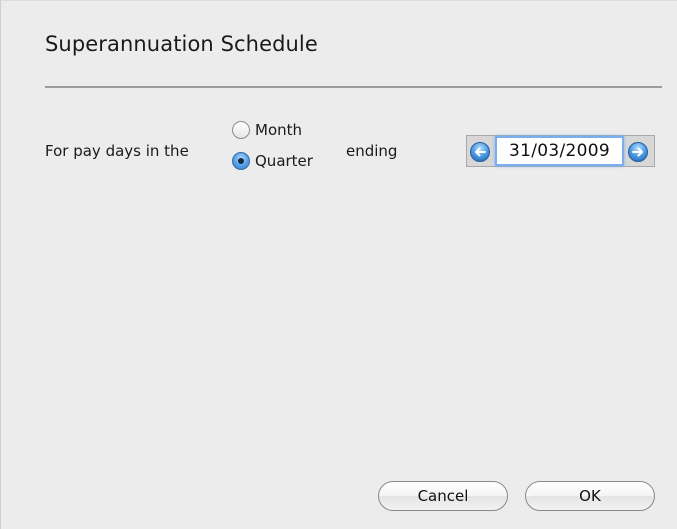 This screenshot has height=529, width=677. I want to click on radio-quarter-button, so click(241, 161).